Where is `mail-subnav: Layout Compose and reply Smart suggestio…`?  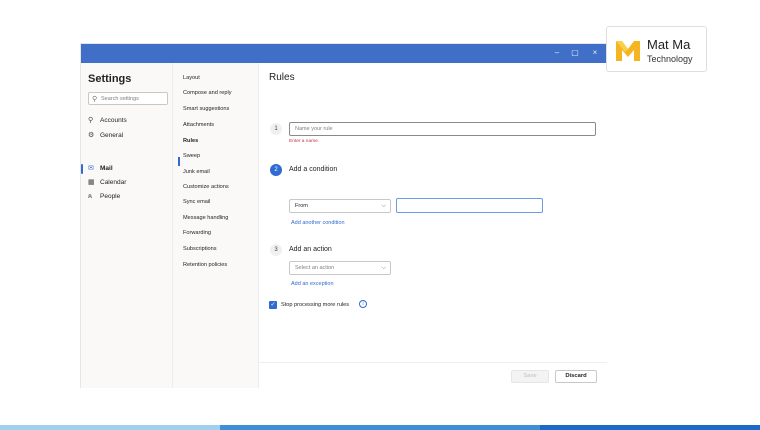 mail-subnav: Layout Compose and reply Smart suggestio… is located at coordinates (216, 225).